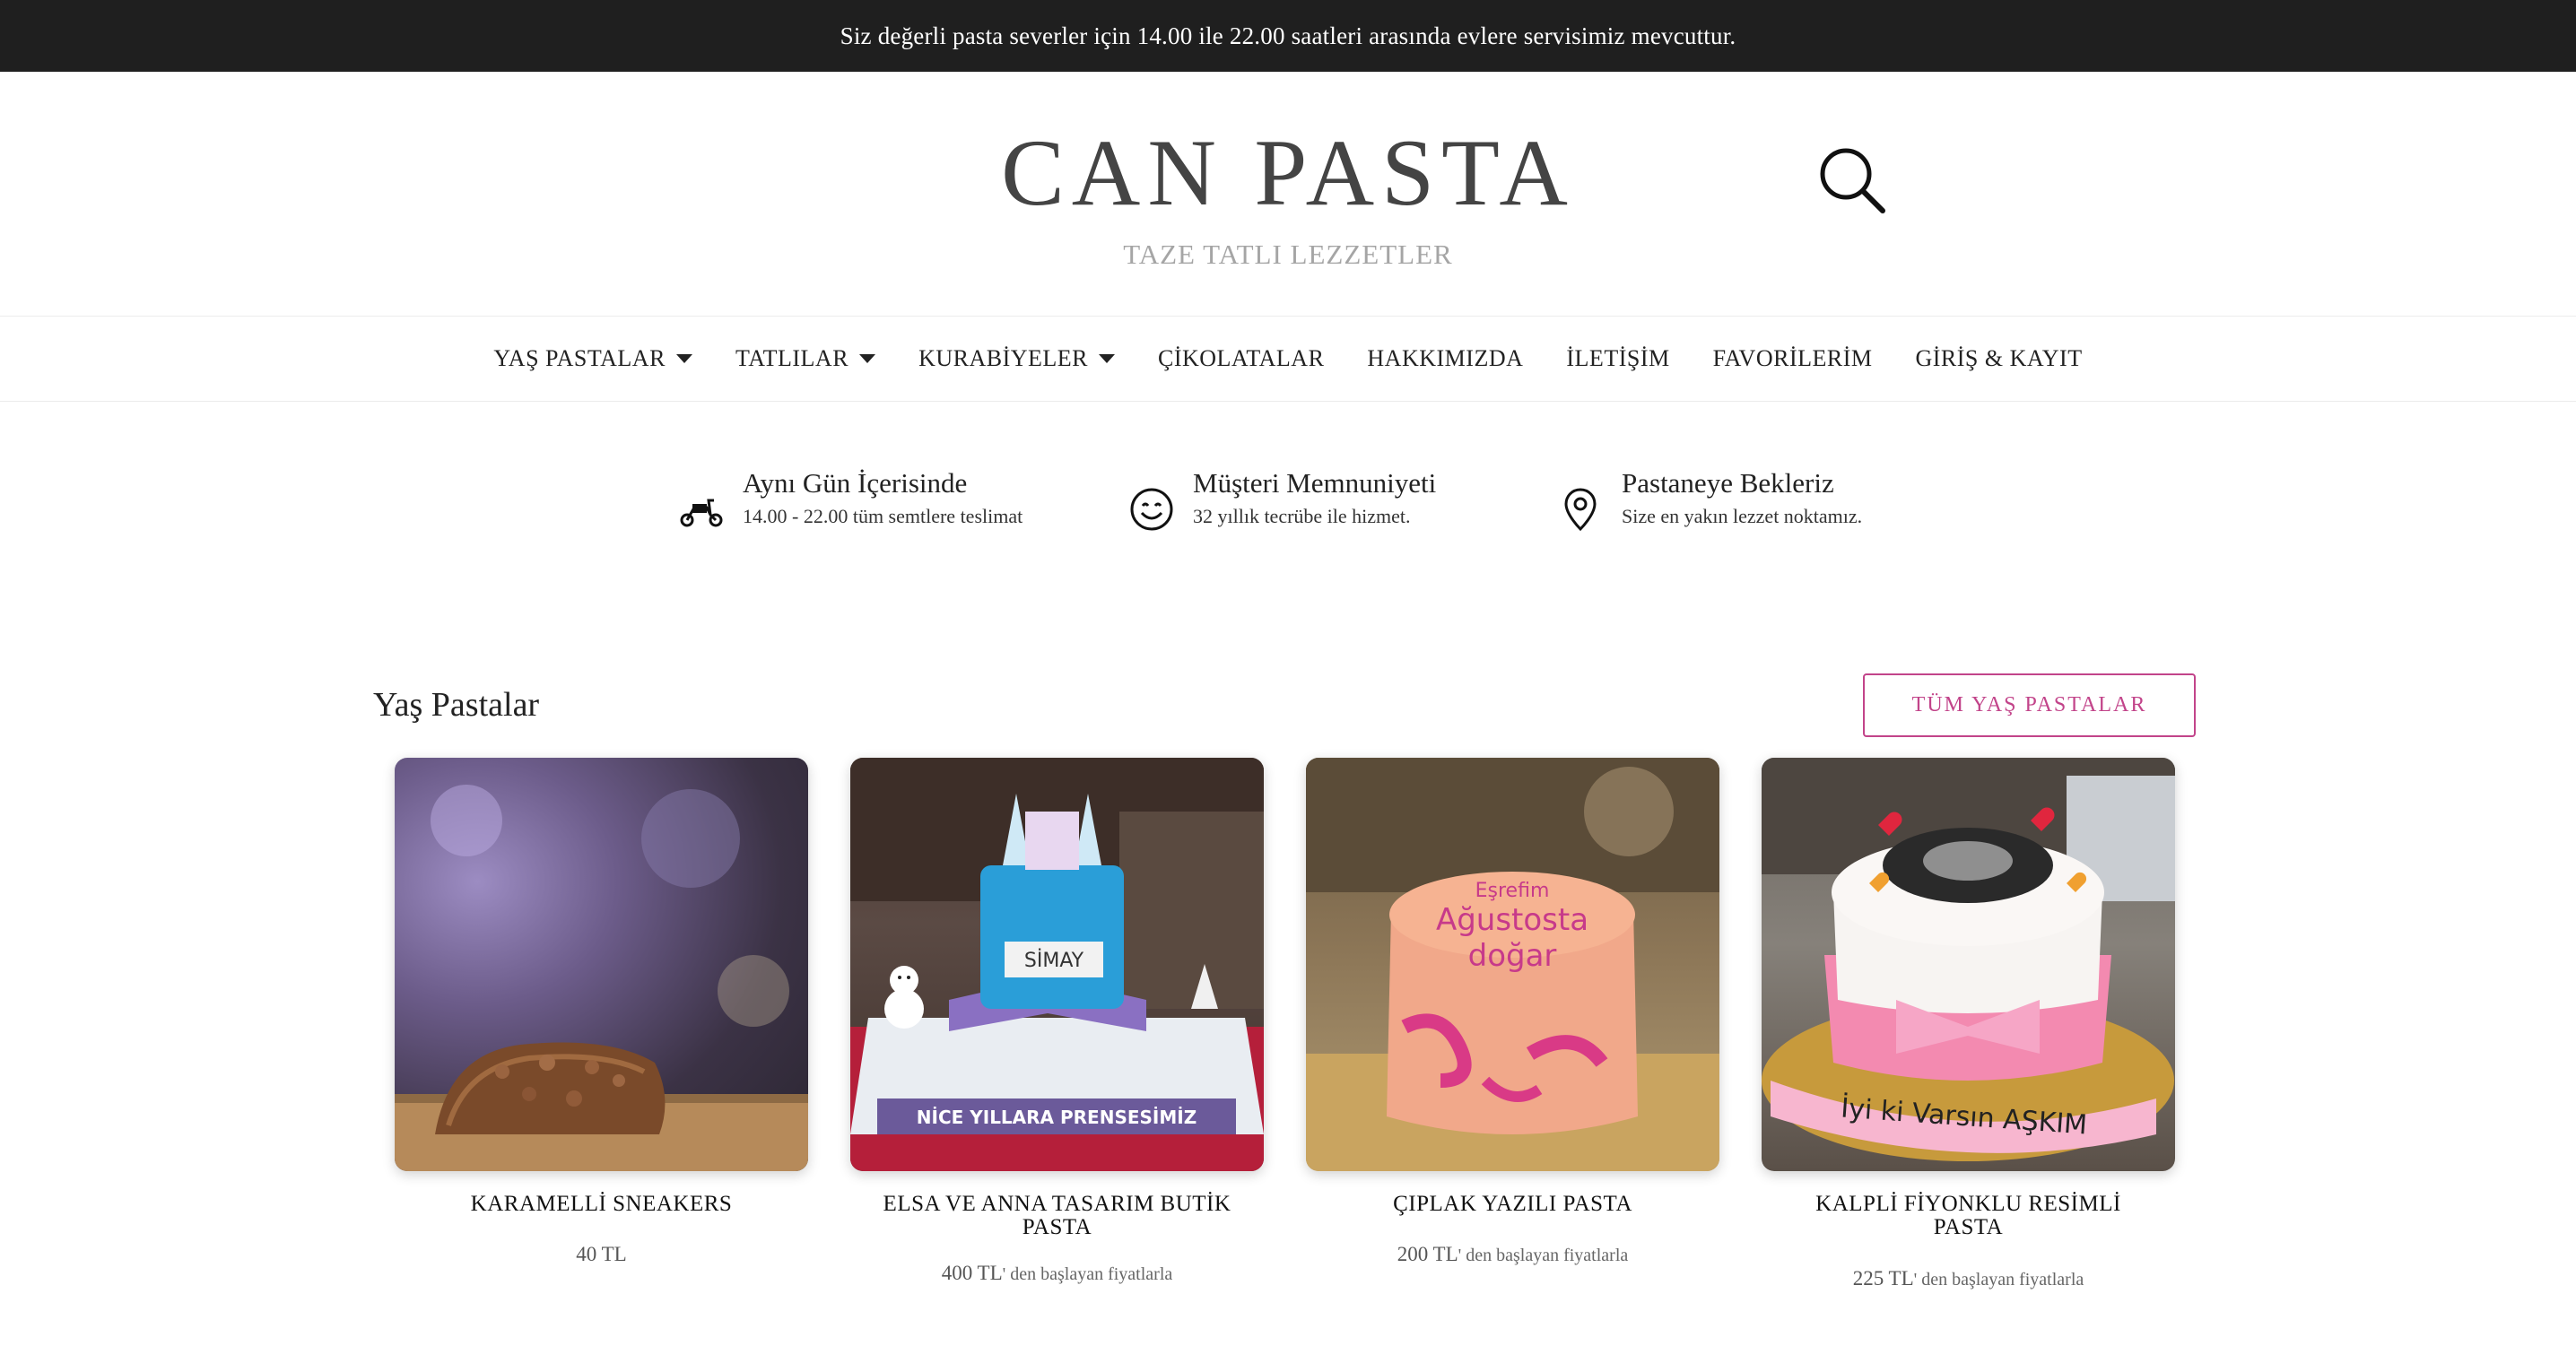 The width and height of the screenshot is (2576, 1372). What do you see at coordinates (601, 964) in the screenshot?
I see `product-image` at bounding box center [601, 964].